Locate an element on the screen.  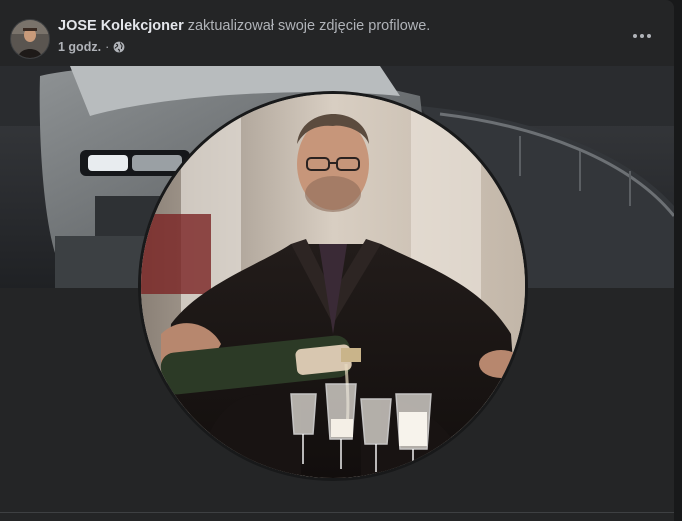
author-name-link: JOSE Kolekcjoner is located at coordinates (121, 26).